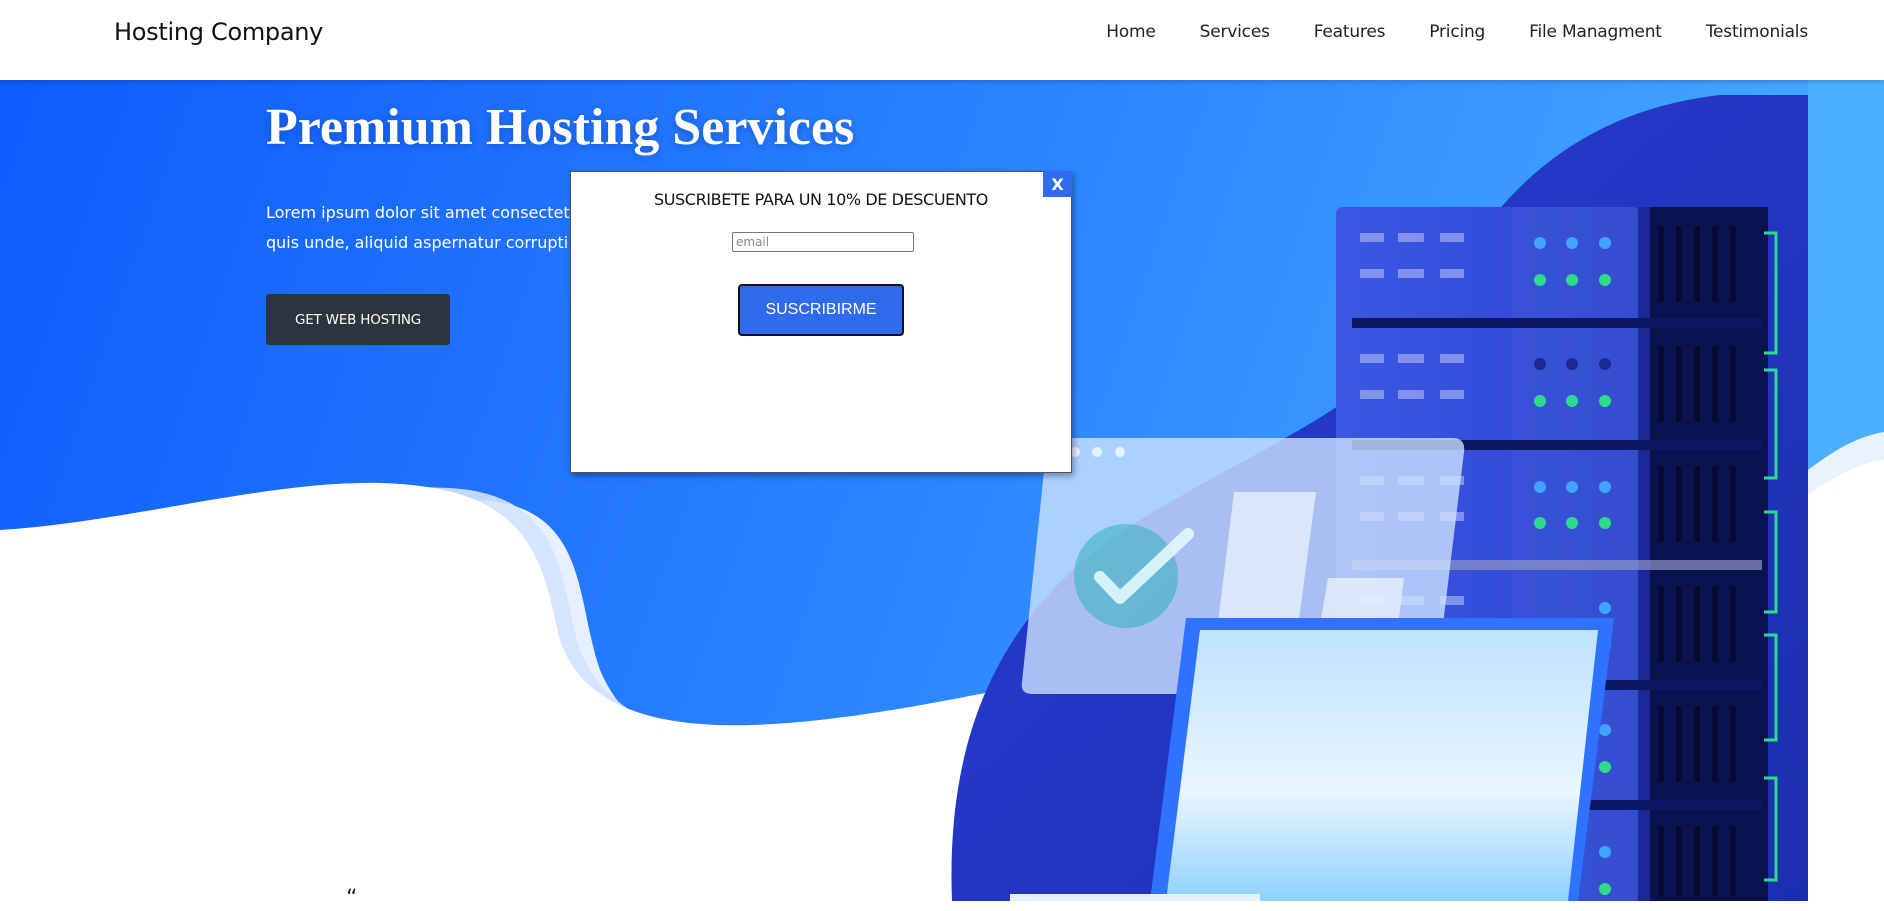  What do you see at coordinates (1126, 576) in the screenshot?
I see `check-circle-icon` at bounding box center [1126, 576].